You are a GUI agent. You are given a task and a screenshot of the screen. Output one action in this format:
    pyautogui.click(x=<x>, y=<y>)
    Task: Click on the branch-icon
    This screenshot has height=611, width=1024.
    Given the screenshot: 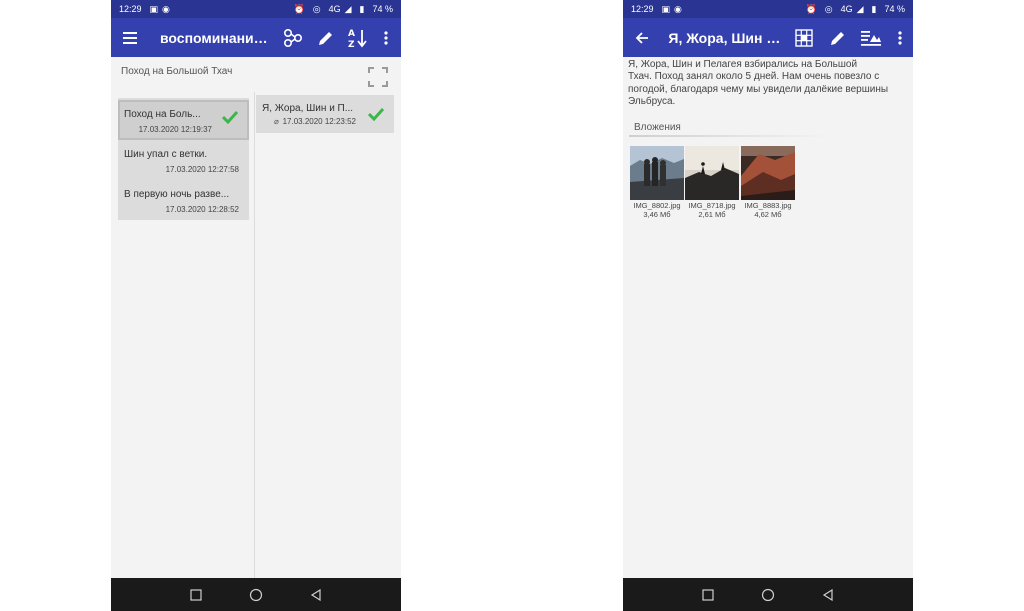 What is the action you would take?
    pyautogui.click(x=293, y=37)
    